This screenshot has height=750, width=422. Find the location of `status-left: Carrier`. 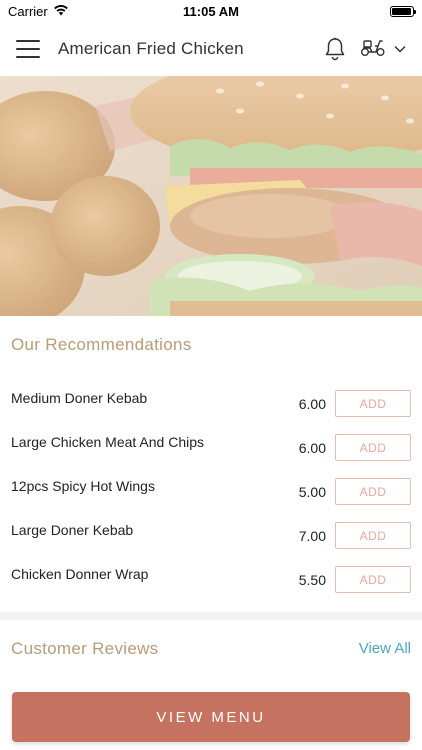

status-left: Carrier is located at coordinates (38, 11).